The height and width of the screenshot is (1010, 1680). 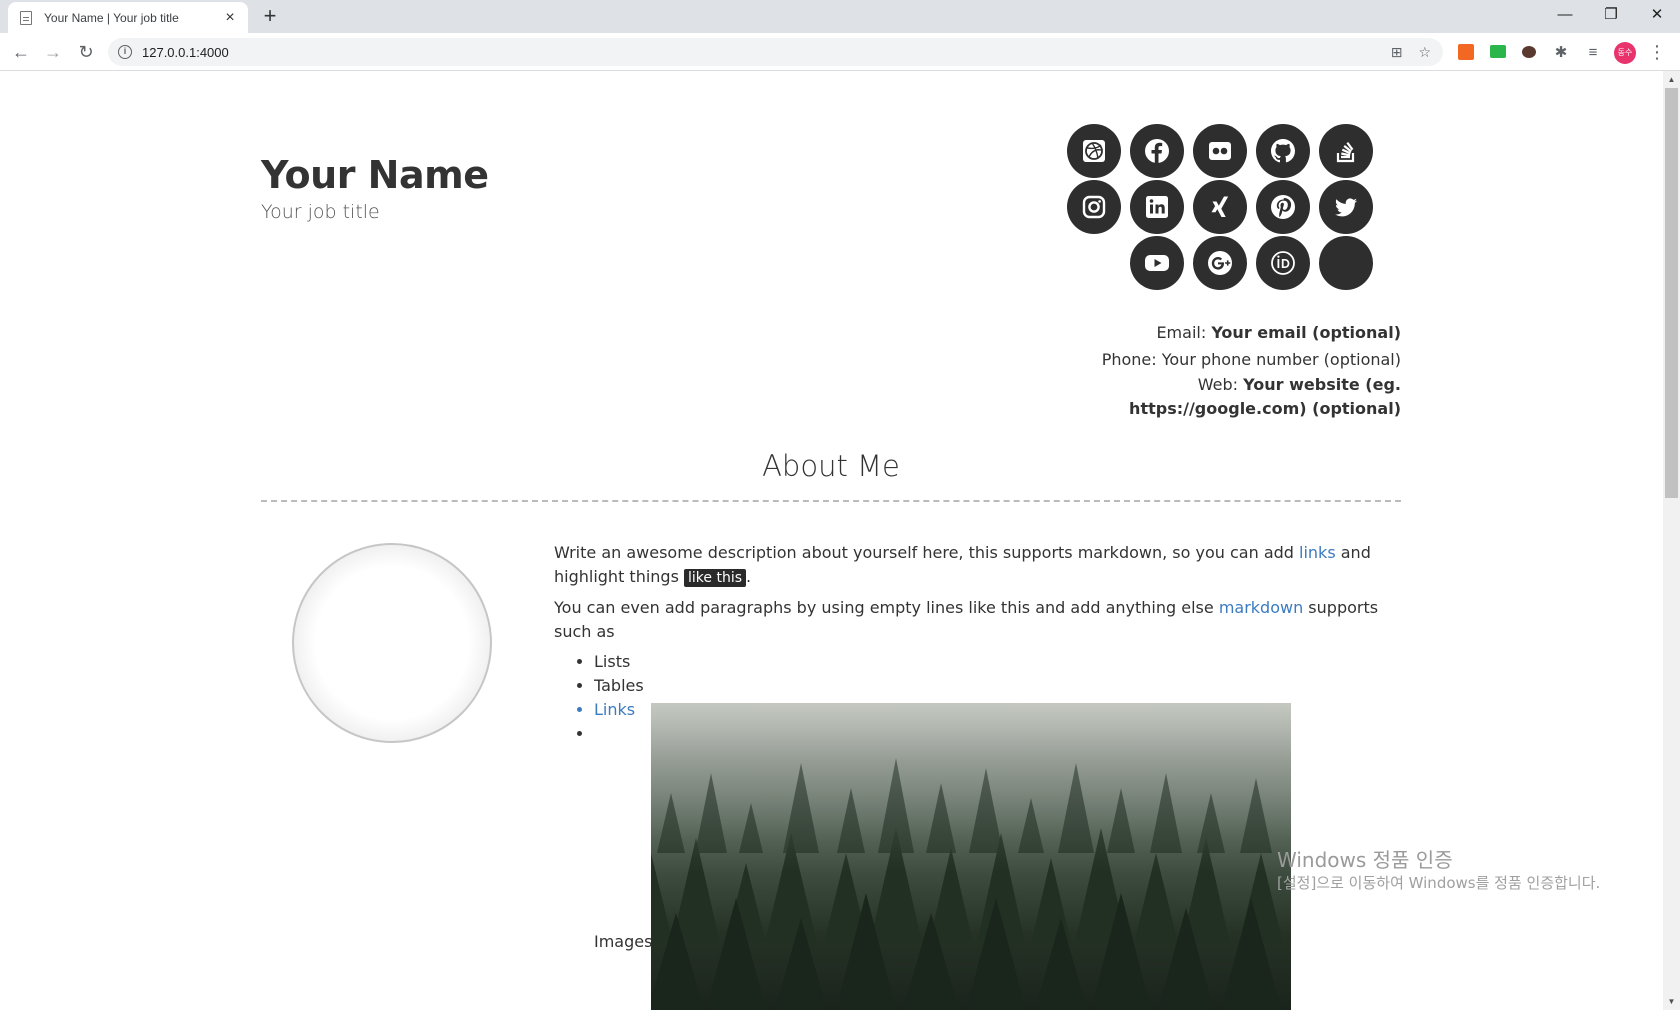 I want to click on social-links, so click(x=1237, y=214).